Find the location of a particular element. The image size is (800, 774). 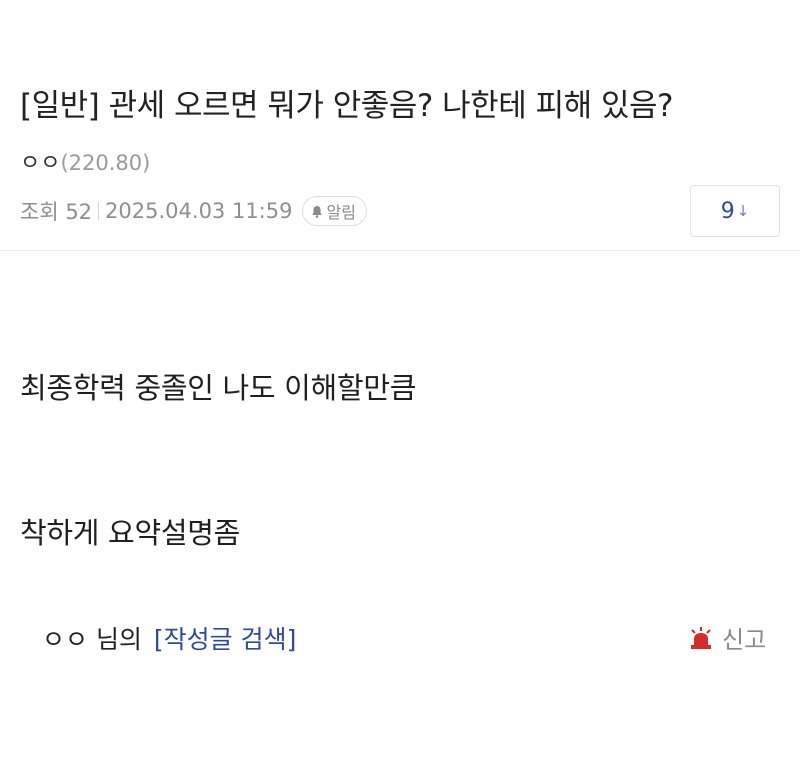

report-button: 신고 is located at coordinates (727, 637).